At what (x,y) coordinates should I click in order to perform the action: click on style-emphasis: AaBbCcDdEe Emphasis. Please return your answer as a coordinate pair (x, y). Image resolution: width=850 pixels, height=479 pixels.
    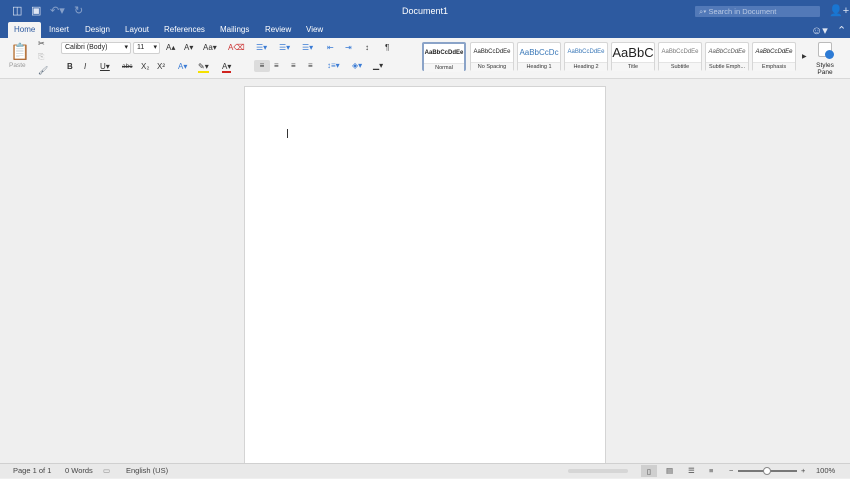
    Looking at the image, I should click on (774, 56).